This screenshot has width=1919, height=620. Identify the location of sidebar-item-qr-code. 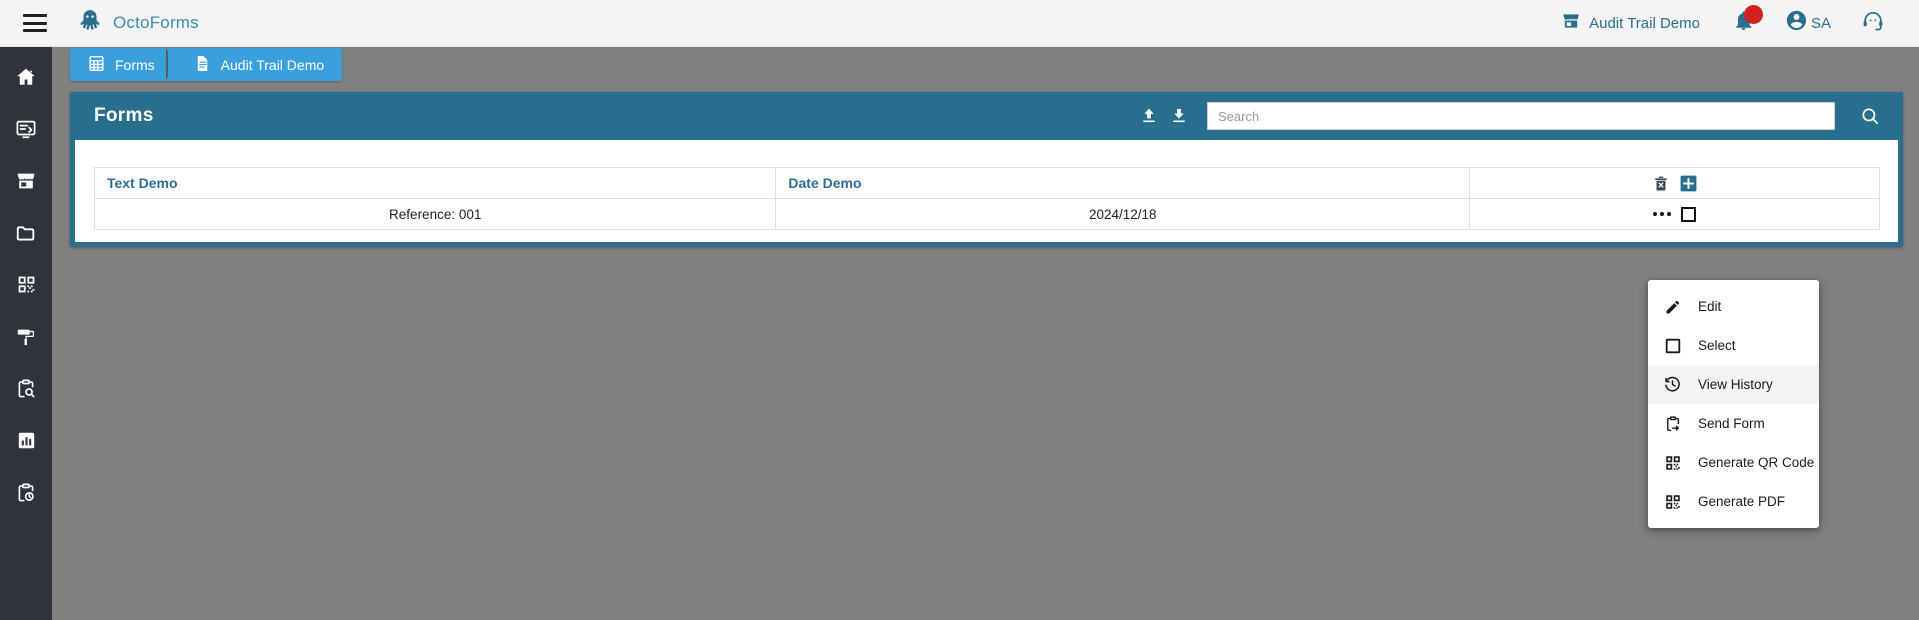
(26, 287).